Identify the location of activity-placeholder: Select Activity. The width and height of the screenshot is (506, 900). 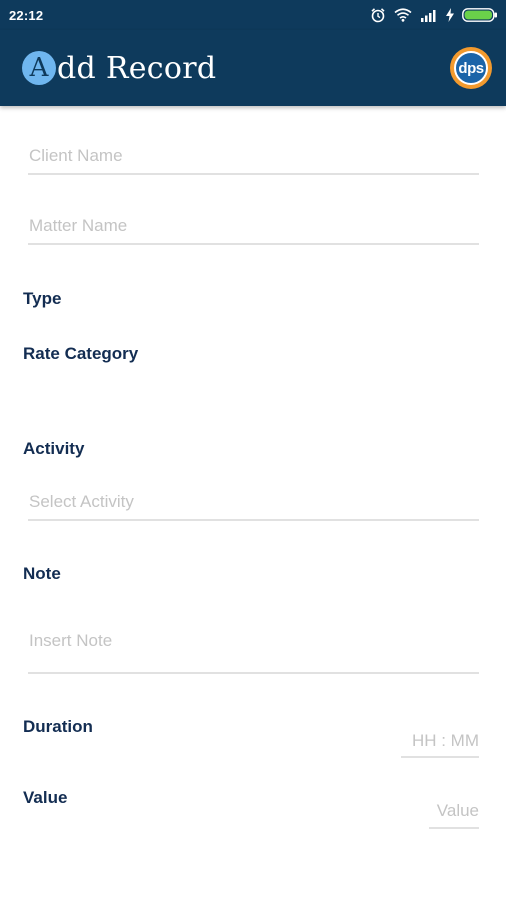
(81, 501).